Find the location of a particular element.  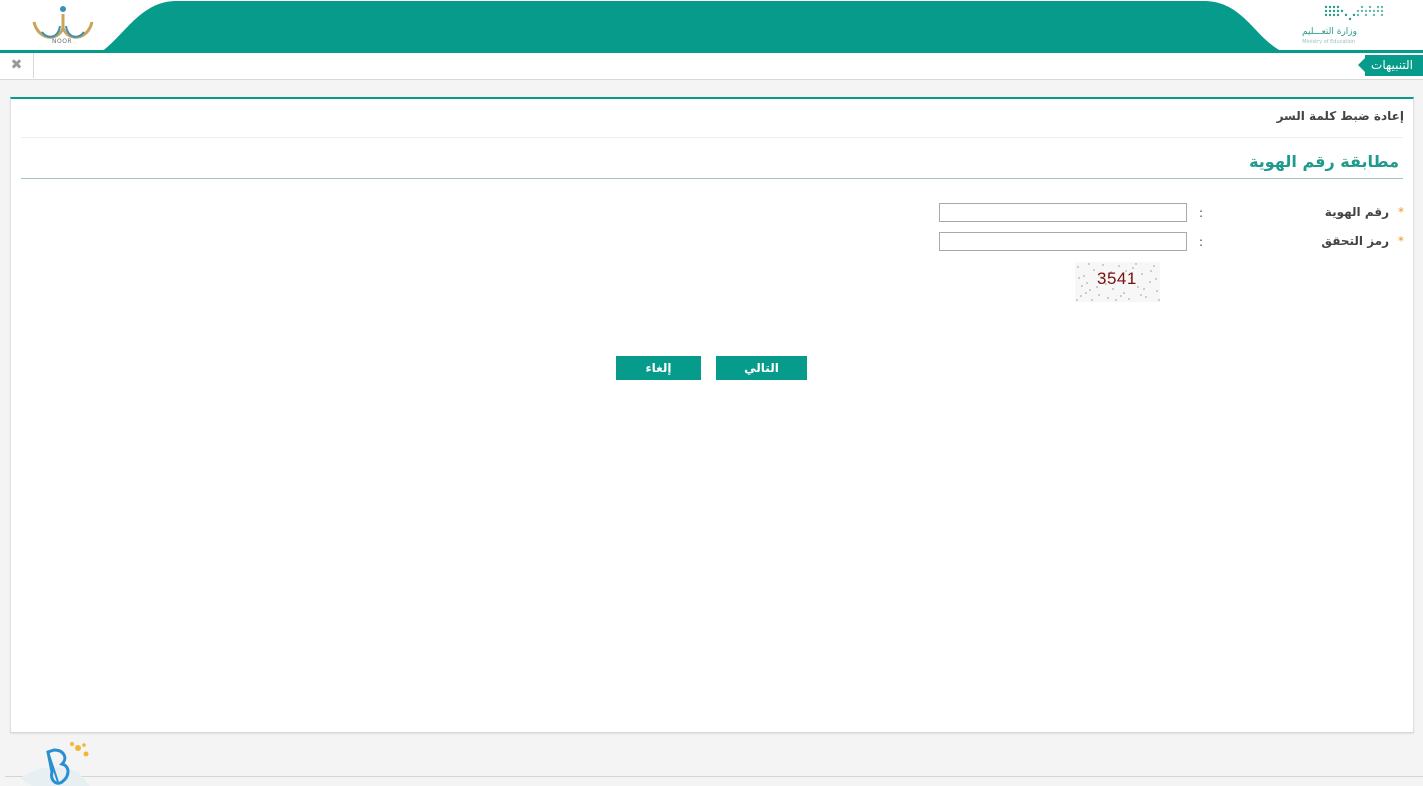

title-divider is located at coordinates (712, 137).